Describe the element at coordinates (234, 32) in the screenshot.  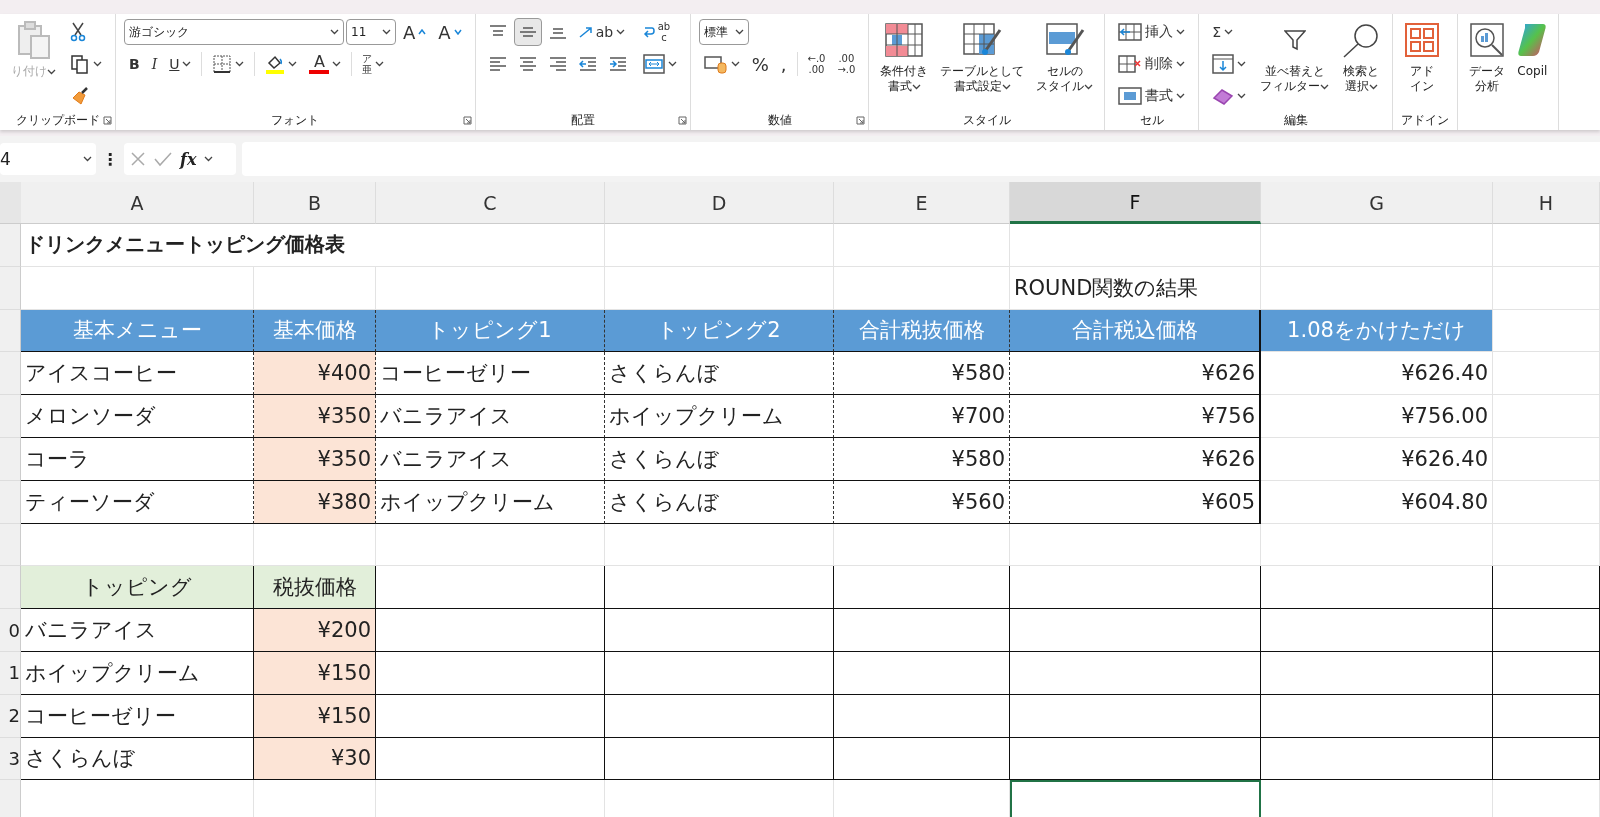
I see `dropdown-field: 游ゴシック` at that location.